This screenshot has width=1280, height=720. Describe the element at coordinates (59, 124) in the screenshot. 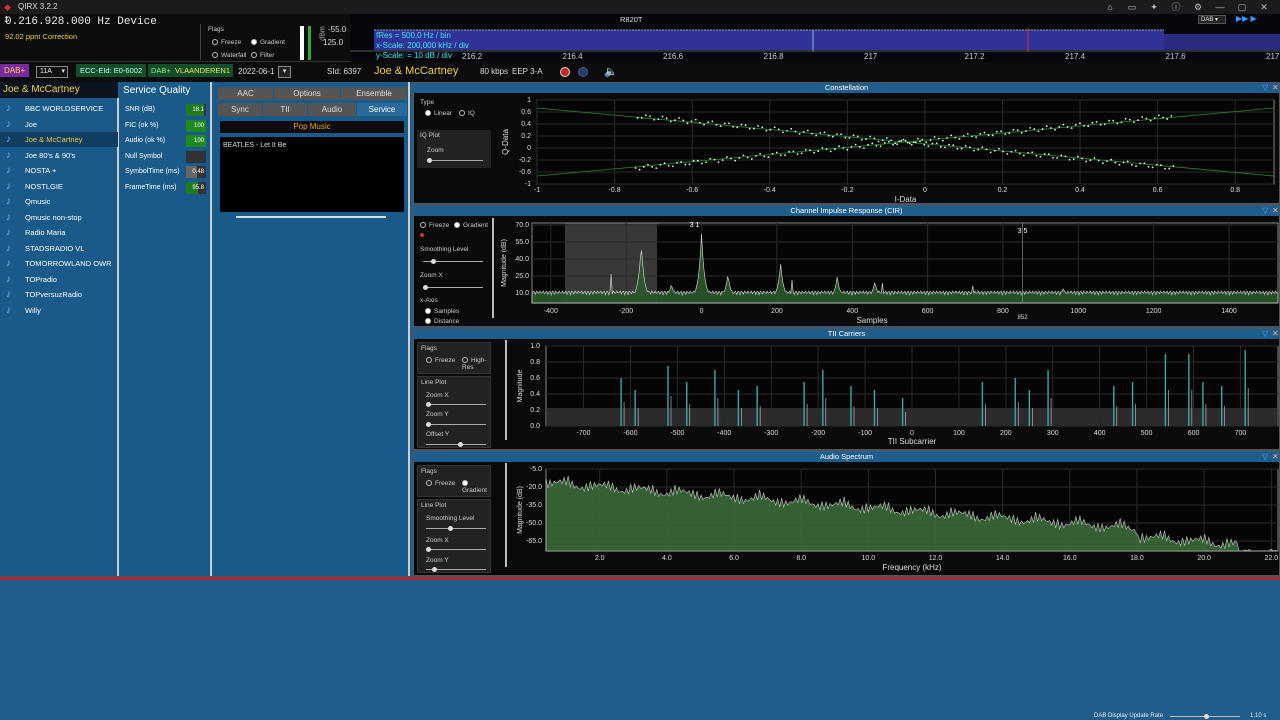

I see `service-item: ♪ Joe` at that location.